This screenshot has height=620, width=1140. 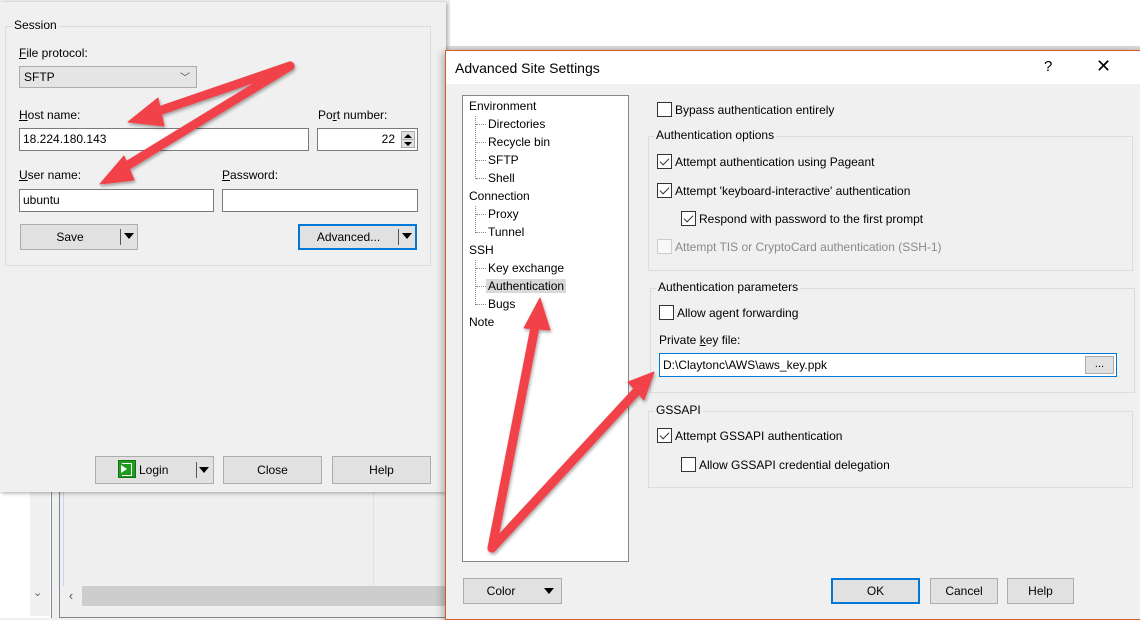 What do you see at coordinates (1103, 66) in the screenshot?
I see `close-icon: ✕` at bounding box center [1103, 66].